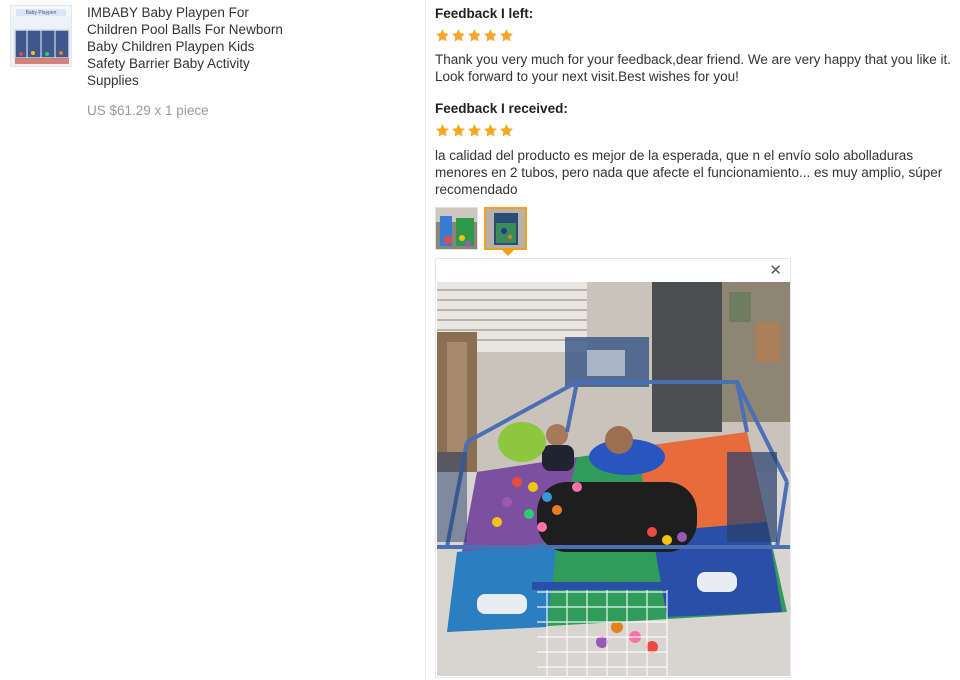 This screenshot has height=680, width=960. I want to click on column-divider, so click(425, 340).